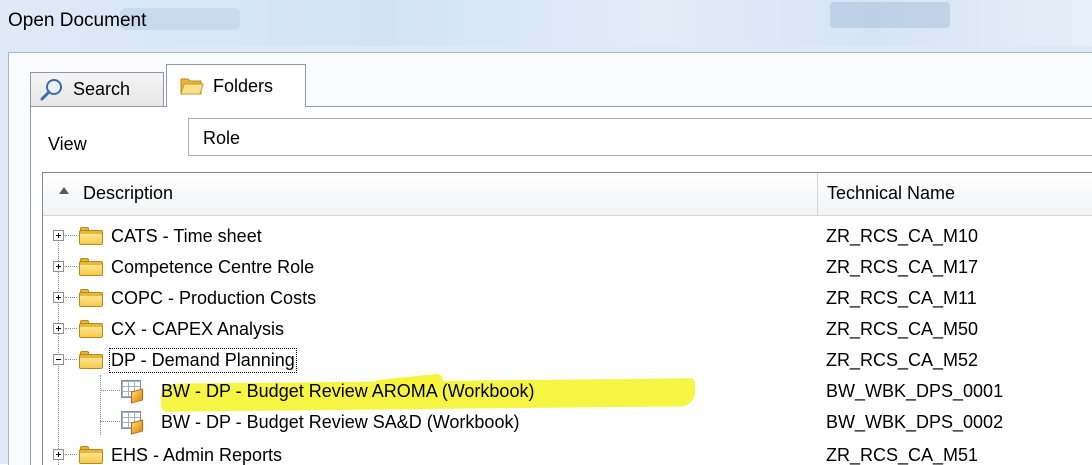 The image size is (1092, 465). What do you see at coordinates (197, 455) in the screenshot?
I see `row-description: EHS - Admin Reports` at bounding box center [197, 455].